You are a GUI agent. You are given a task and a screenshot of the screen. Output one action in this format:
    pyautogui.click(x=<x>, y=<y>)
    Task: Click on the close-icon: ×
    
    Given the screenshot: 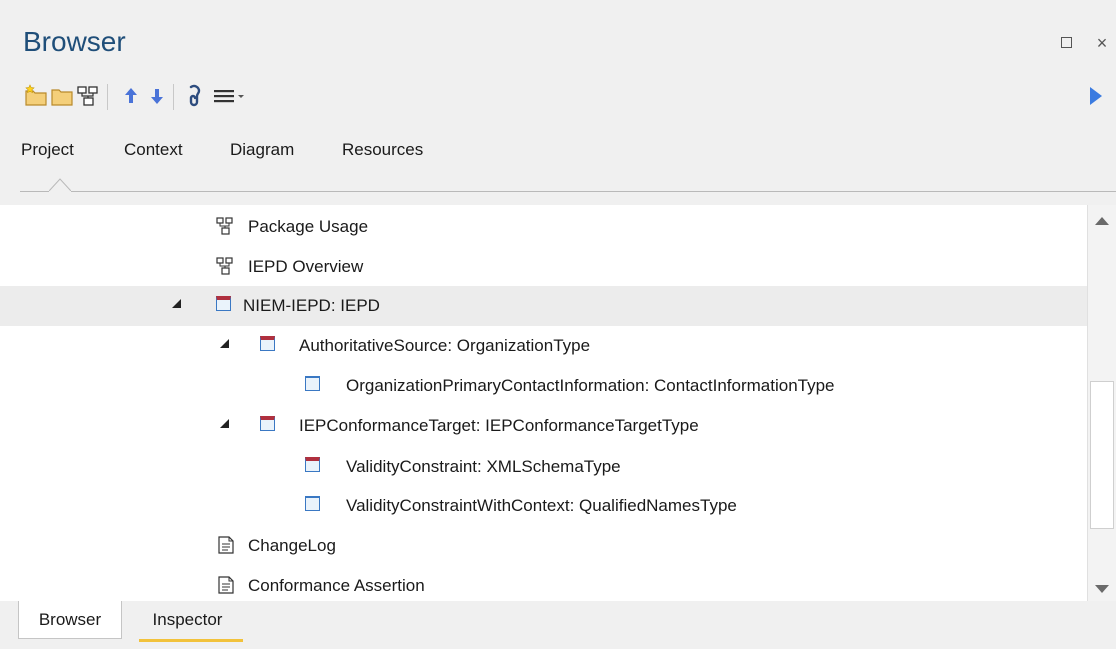 What is the action you would take?
    pyautogui.click(x=1102, y=43)
    